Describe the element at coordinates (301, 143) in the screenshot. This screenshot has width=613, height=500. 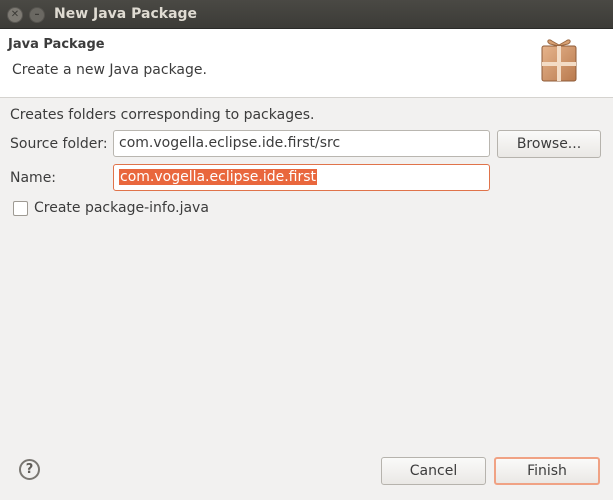
I see `source-folder-input: com.vogella.eclipse.ide.first/src` at that location.